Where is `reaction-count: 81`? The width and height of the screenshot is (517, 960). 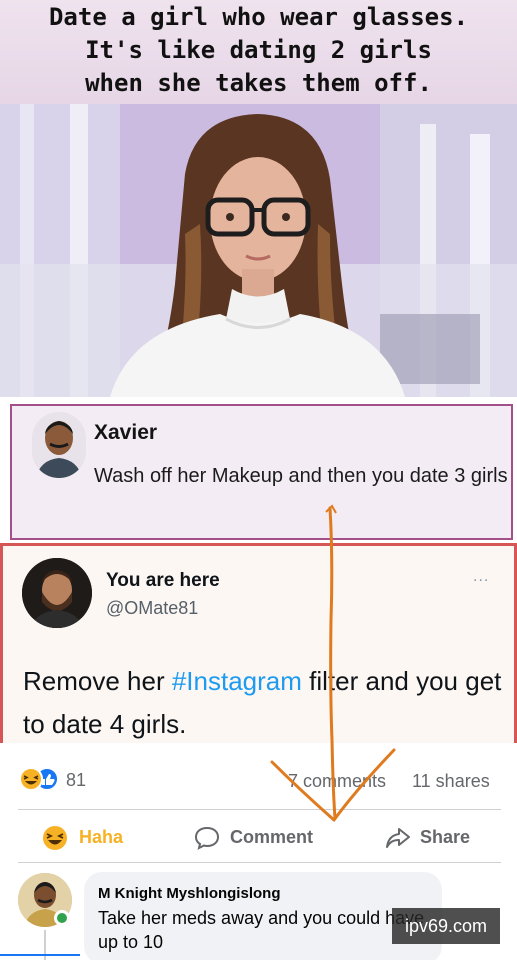 reaction-count: 81 is located at coordinates (76, 780).